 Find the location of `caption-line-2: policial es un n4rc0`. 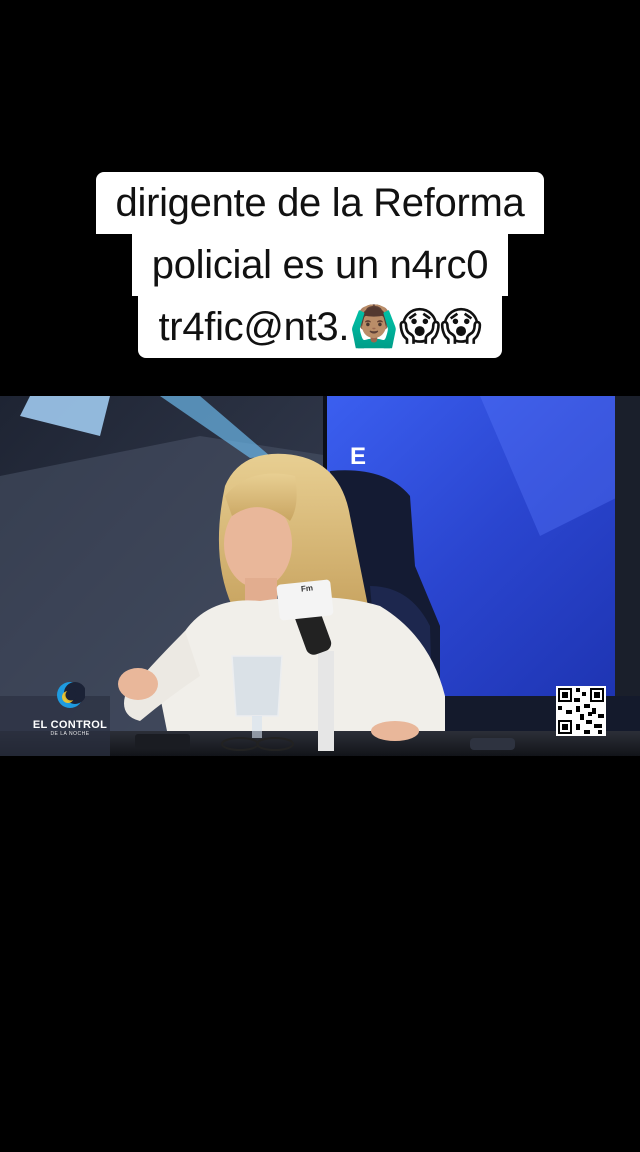

caption-line-2: policial es un n4rc0 is located at coordinates (320, 265).